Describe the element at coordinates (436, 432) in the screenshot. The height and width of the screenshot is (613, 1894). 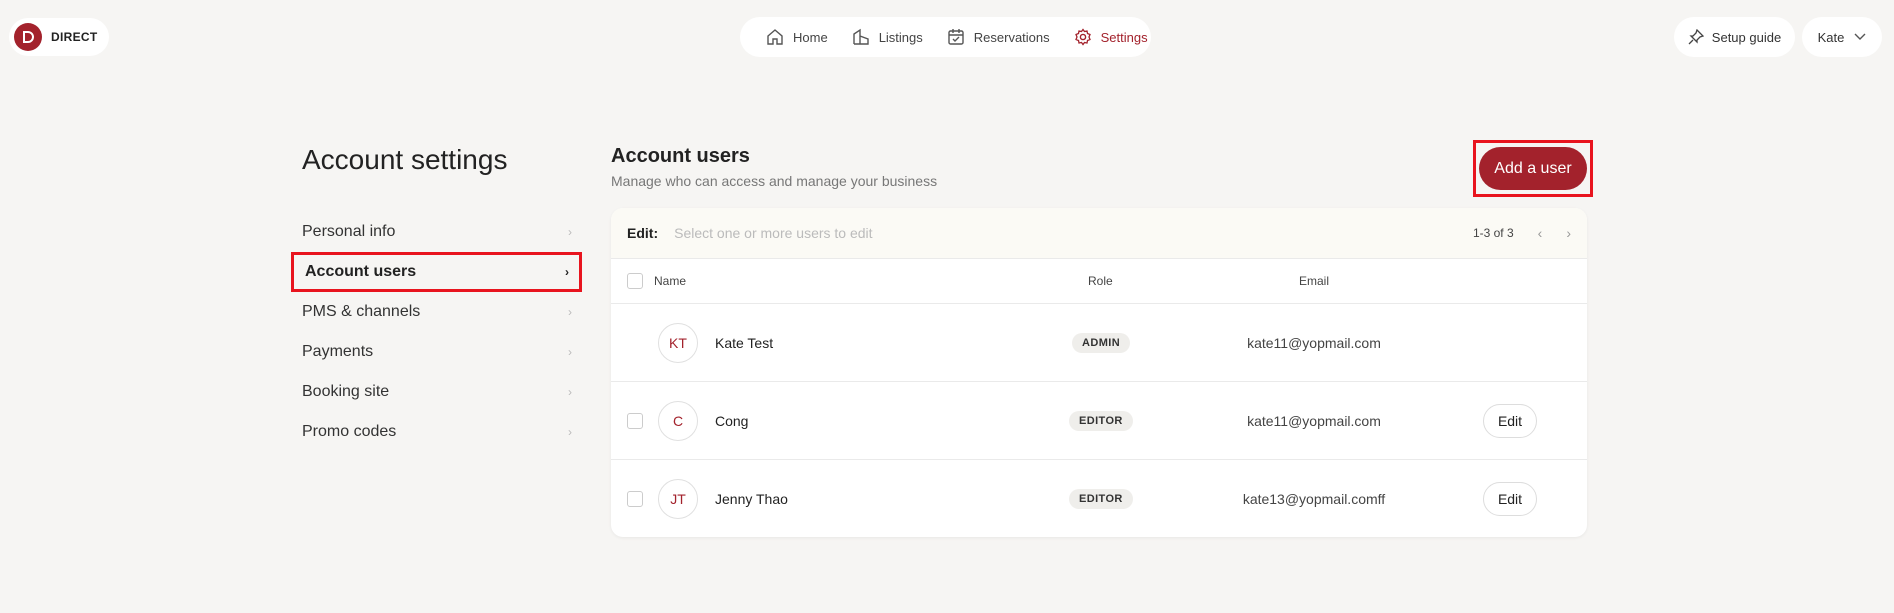
I see `sidebar-item-promo-codes: Promo codes ›` at that location.